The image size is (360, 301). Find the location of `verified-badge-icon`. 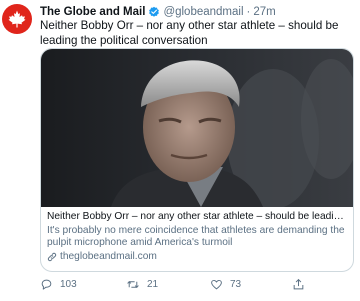

verified-badge-icon is located at coordinates (154, 12).